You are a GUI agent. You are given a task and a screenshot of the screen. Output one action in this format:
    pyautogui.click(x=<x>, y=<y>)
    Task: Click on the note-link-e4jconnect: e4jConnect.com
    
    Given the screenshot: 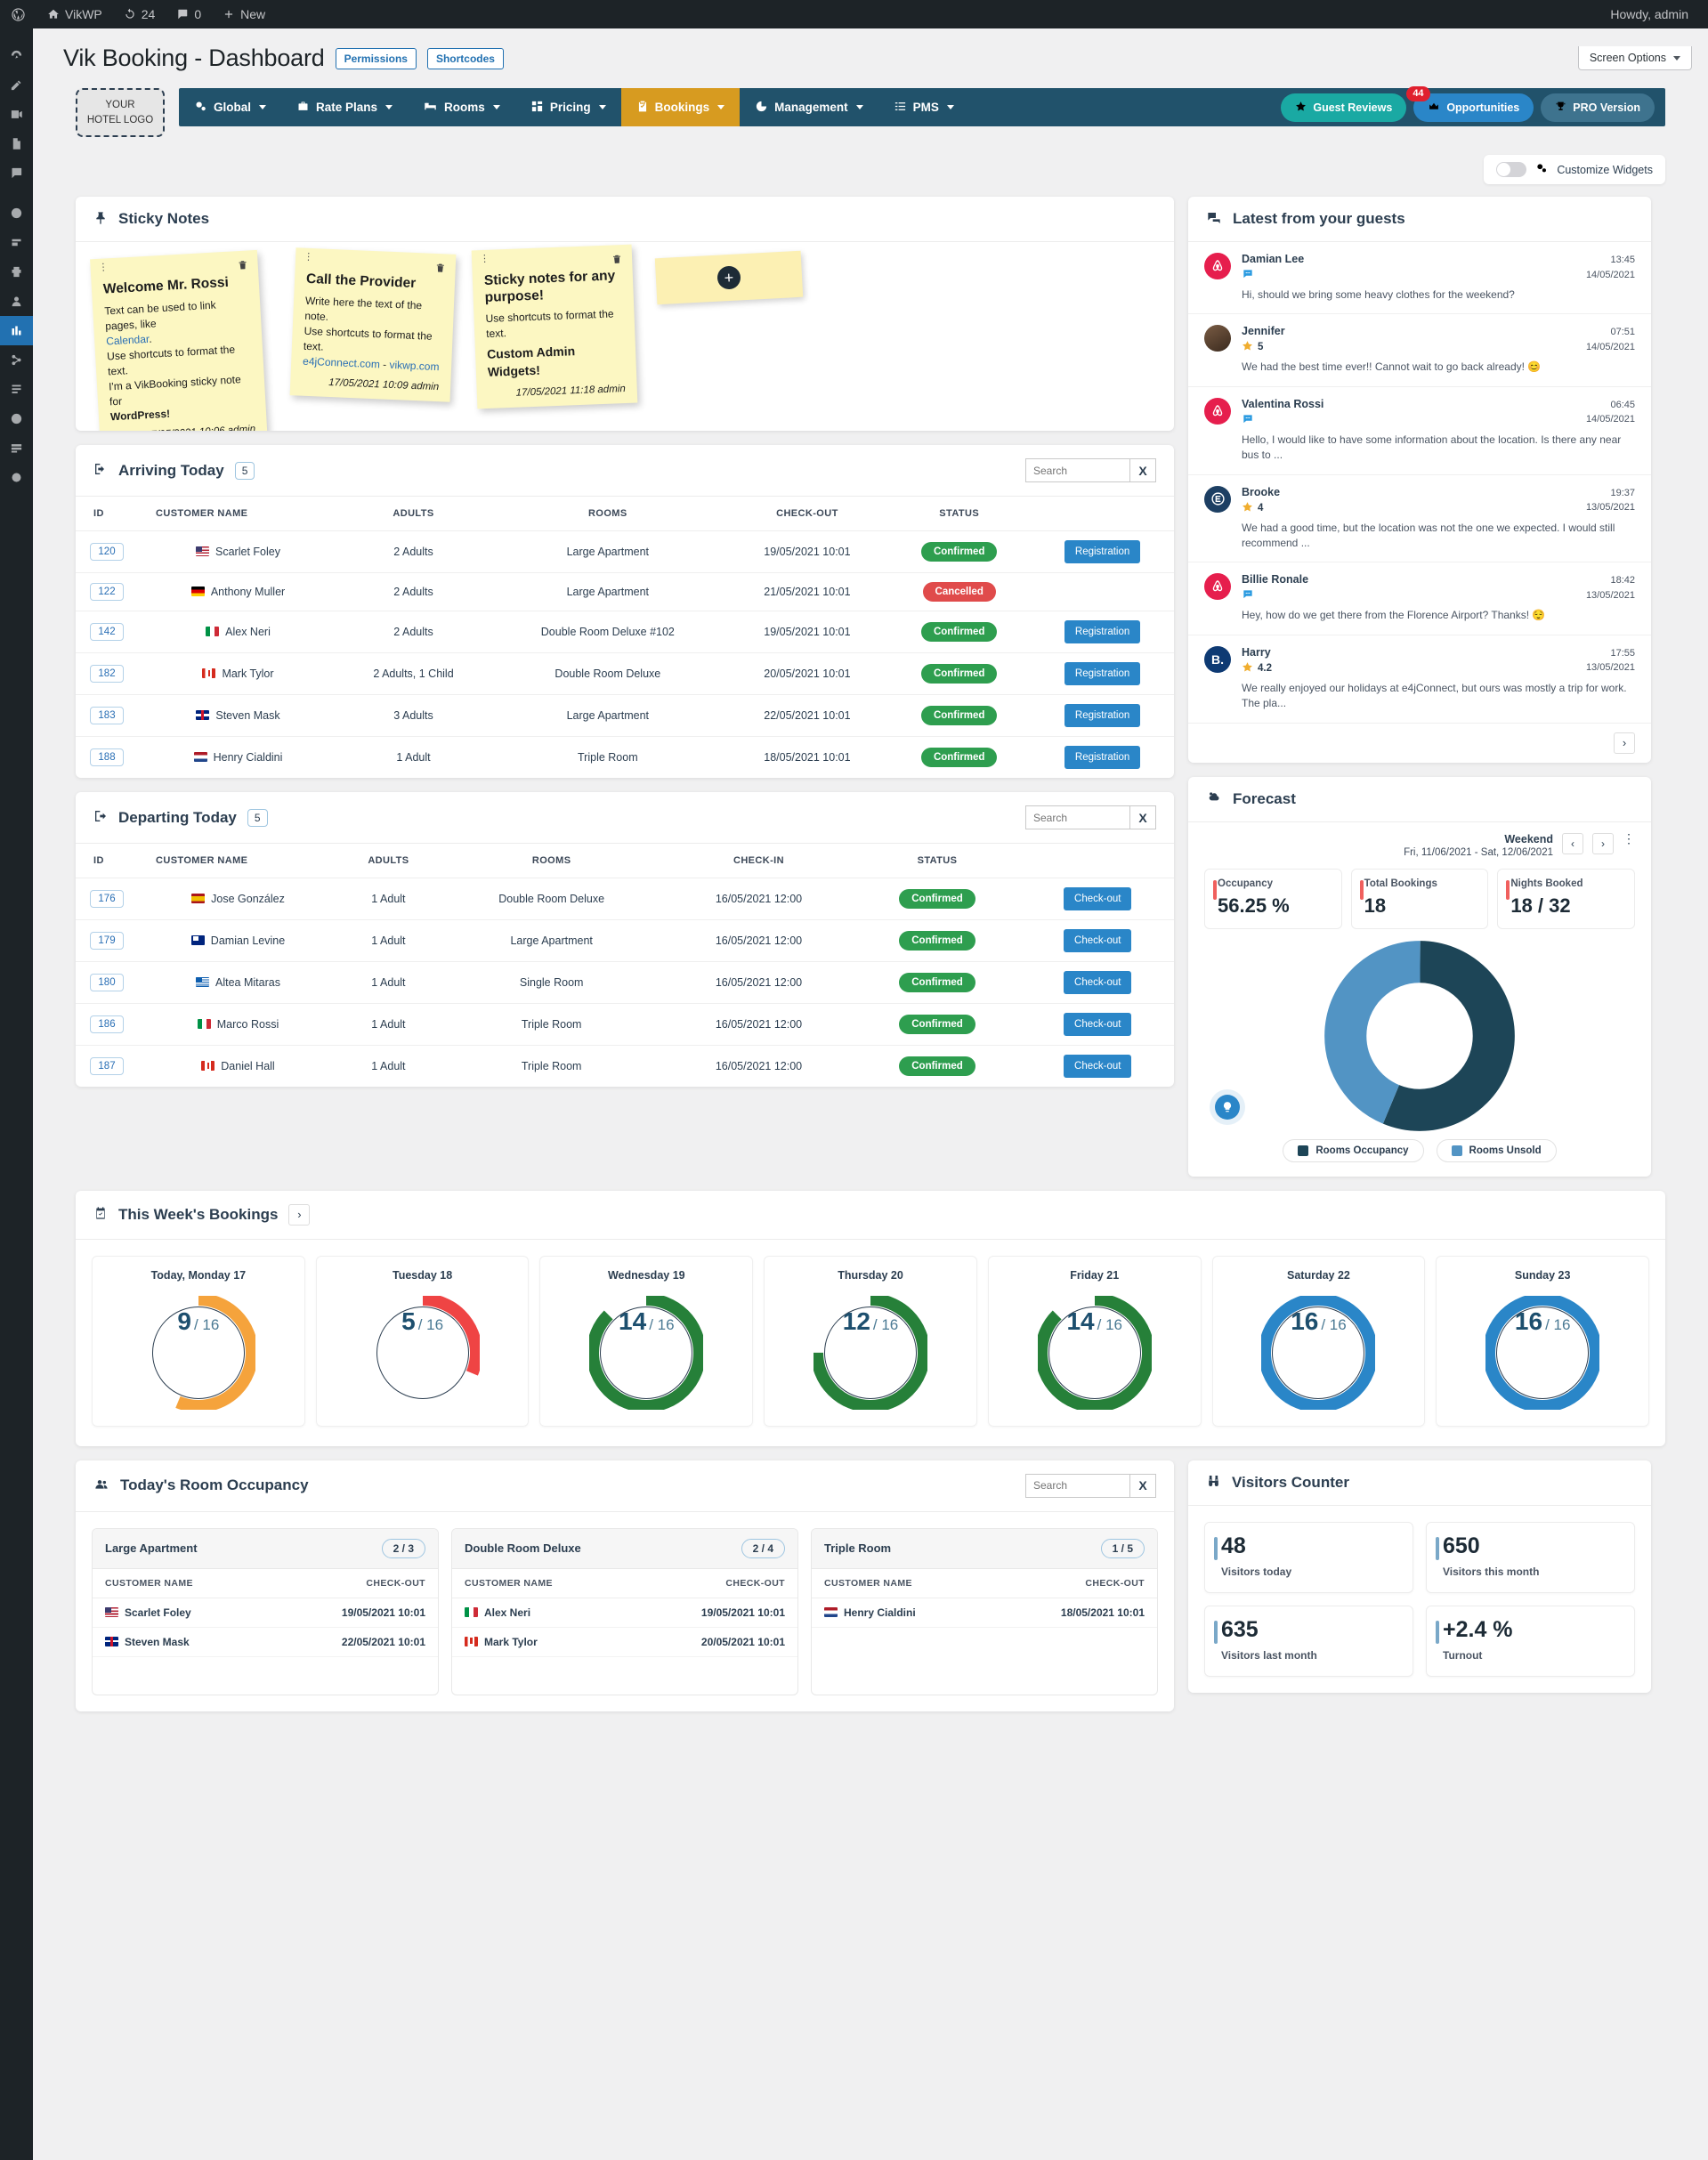 What is the action you would take?
    pyautogui.click(x=342, y=362)
    